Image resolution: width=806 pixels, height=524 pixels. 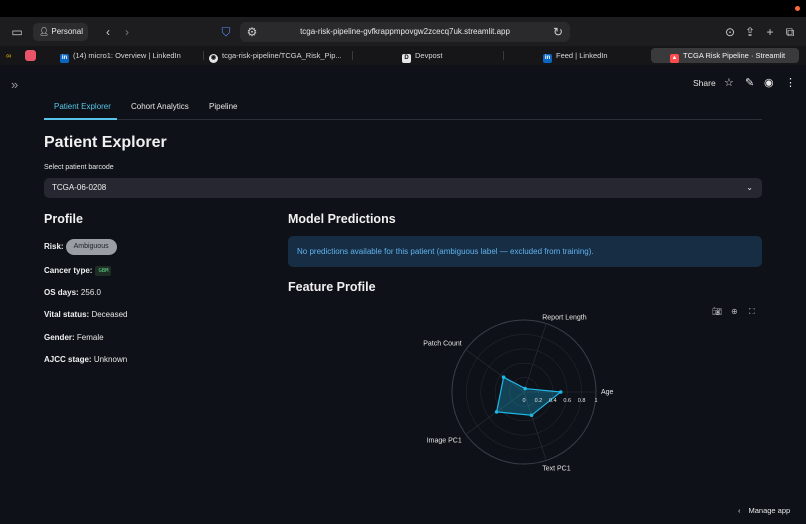 What do you see at coordinates (523, 401) in the screenshot?
I see `radar-tick-label: 0` at bounding box center [523, 401].